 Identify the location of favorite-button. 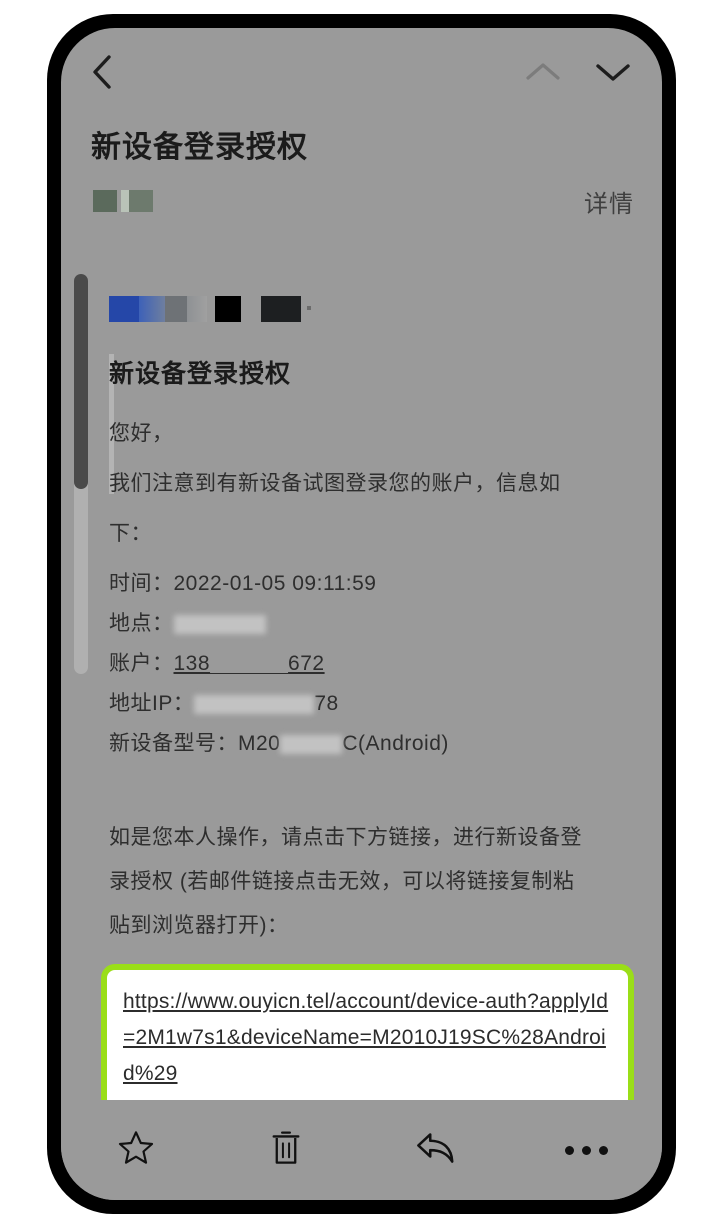
(136, 1150).